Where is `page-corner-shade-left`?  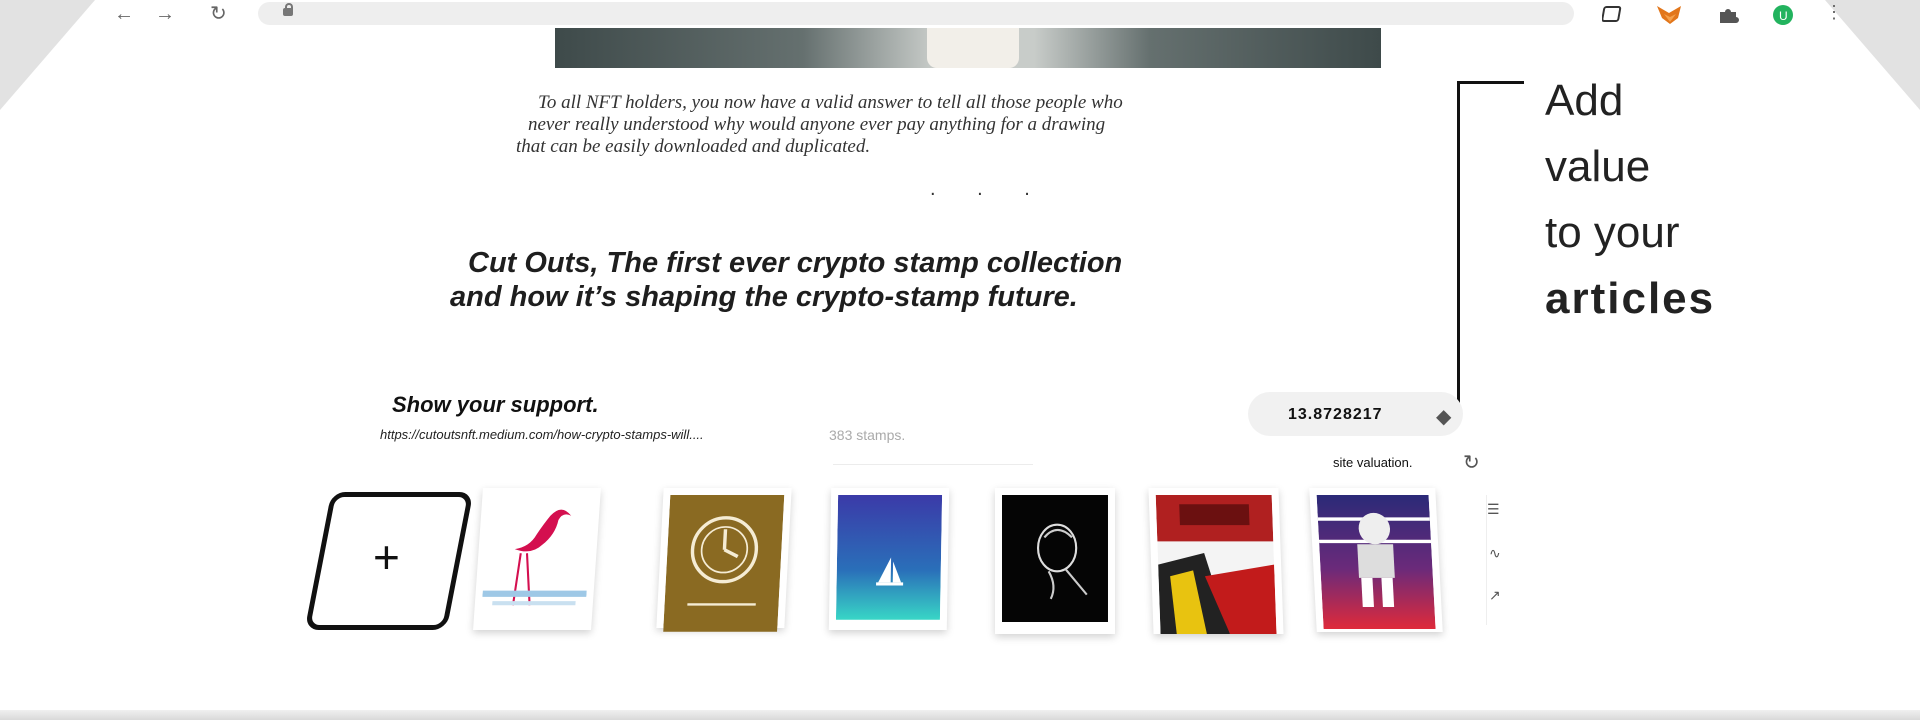 page-corner-shade-left is located at coordinates (47, 55).